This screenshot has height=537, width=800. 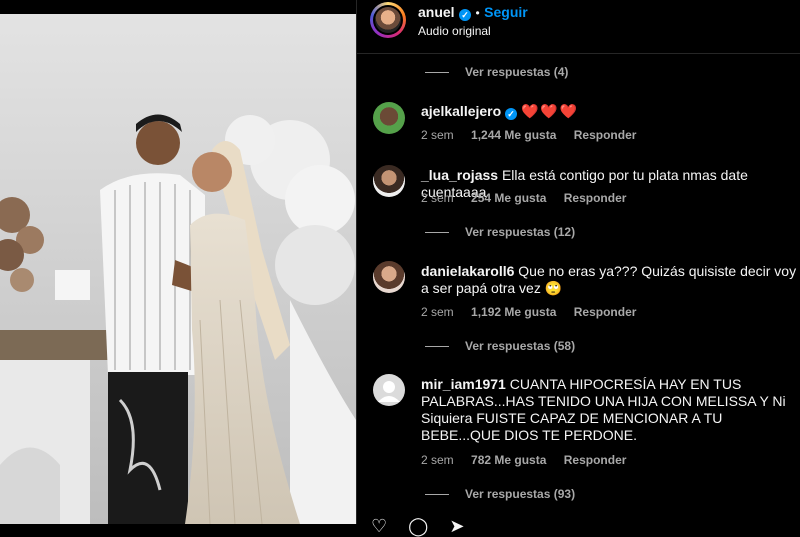 I want to click on default-avatar-icon, so click(x=389, y=391).